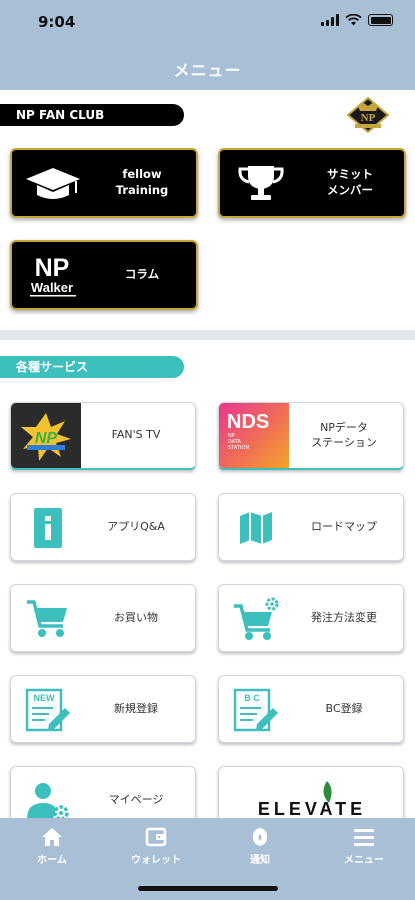  What do you see at coordinates (156, 837) in the screenshot?
I see `wallet-icon` at bounding box center [156, 837].